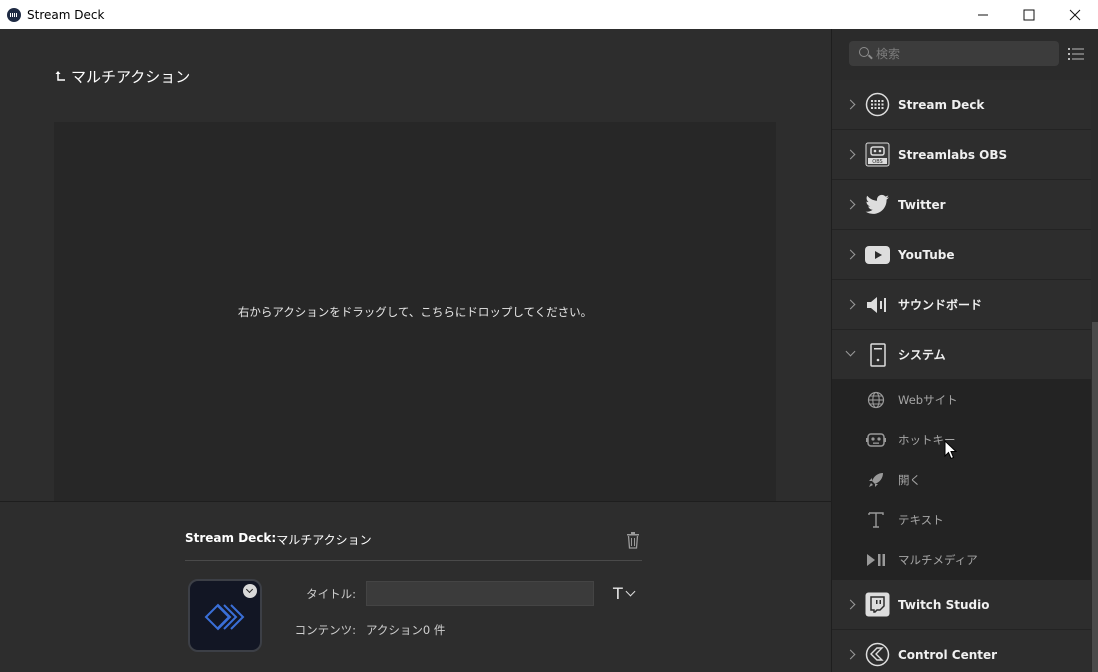  Describe the element at coordinates (922, 204) in the screenshot. I see `category-label: Twitter` at that location.